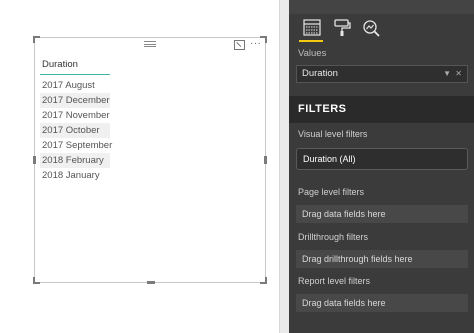 Image resolution: width=474 pixels, height=333 pixels. Describe the element at coordinates (381, 109) in the screenshot. I see `filters-header: FILTERS` at that location.